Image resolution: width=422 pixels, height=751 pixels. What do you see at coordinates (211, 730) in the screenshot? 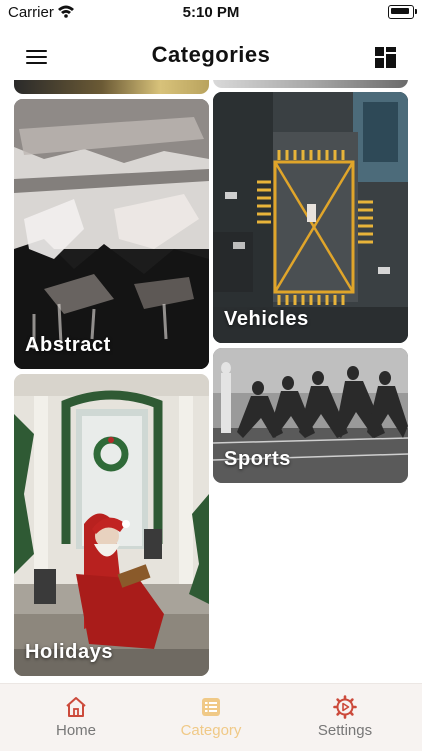
I see `tab-category-label: Category` at bounding box center [211, 730].